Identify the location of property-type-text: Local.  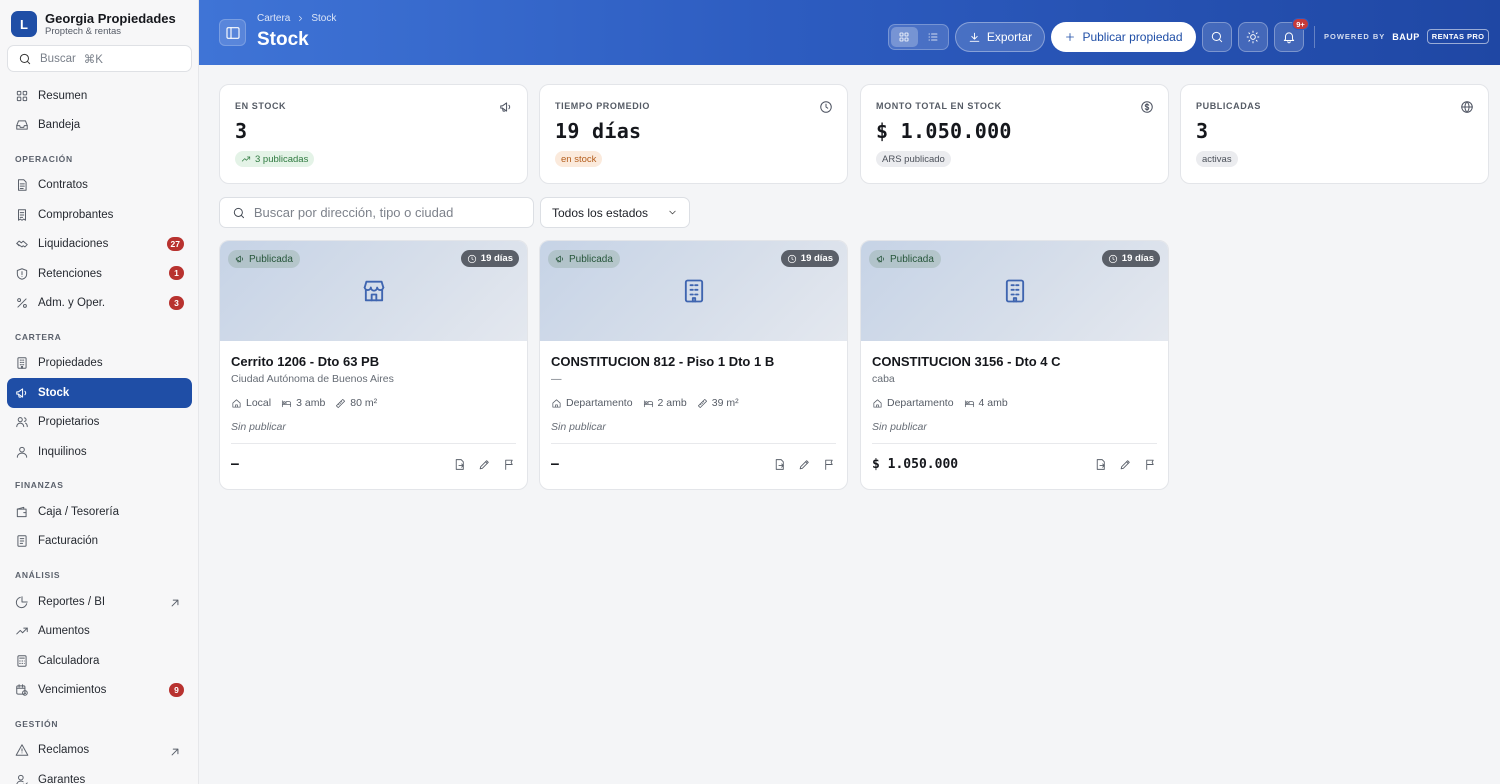
(259, 403).